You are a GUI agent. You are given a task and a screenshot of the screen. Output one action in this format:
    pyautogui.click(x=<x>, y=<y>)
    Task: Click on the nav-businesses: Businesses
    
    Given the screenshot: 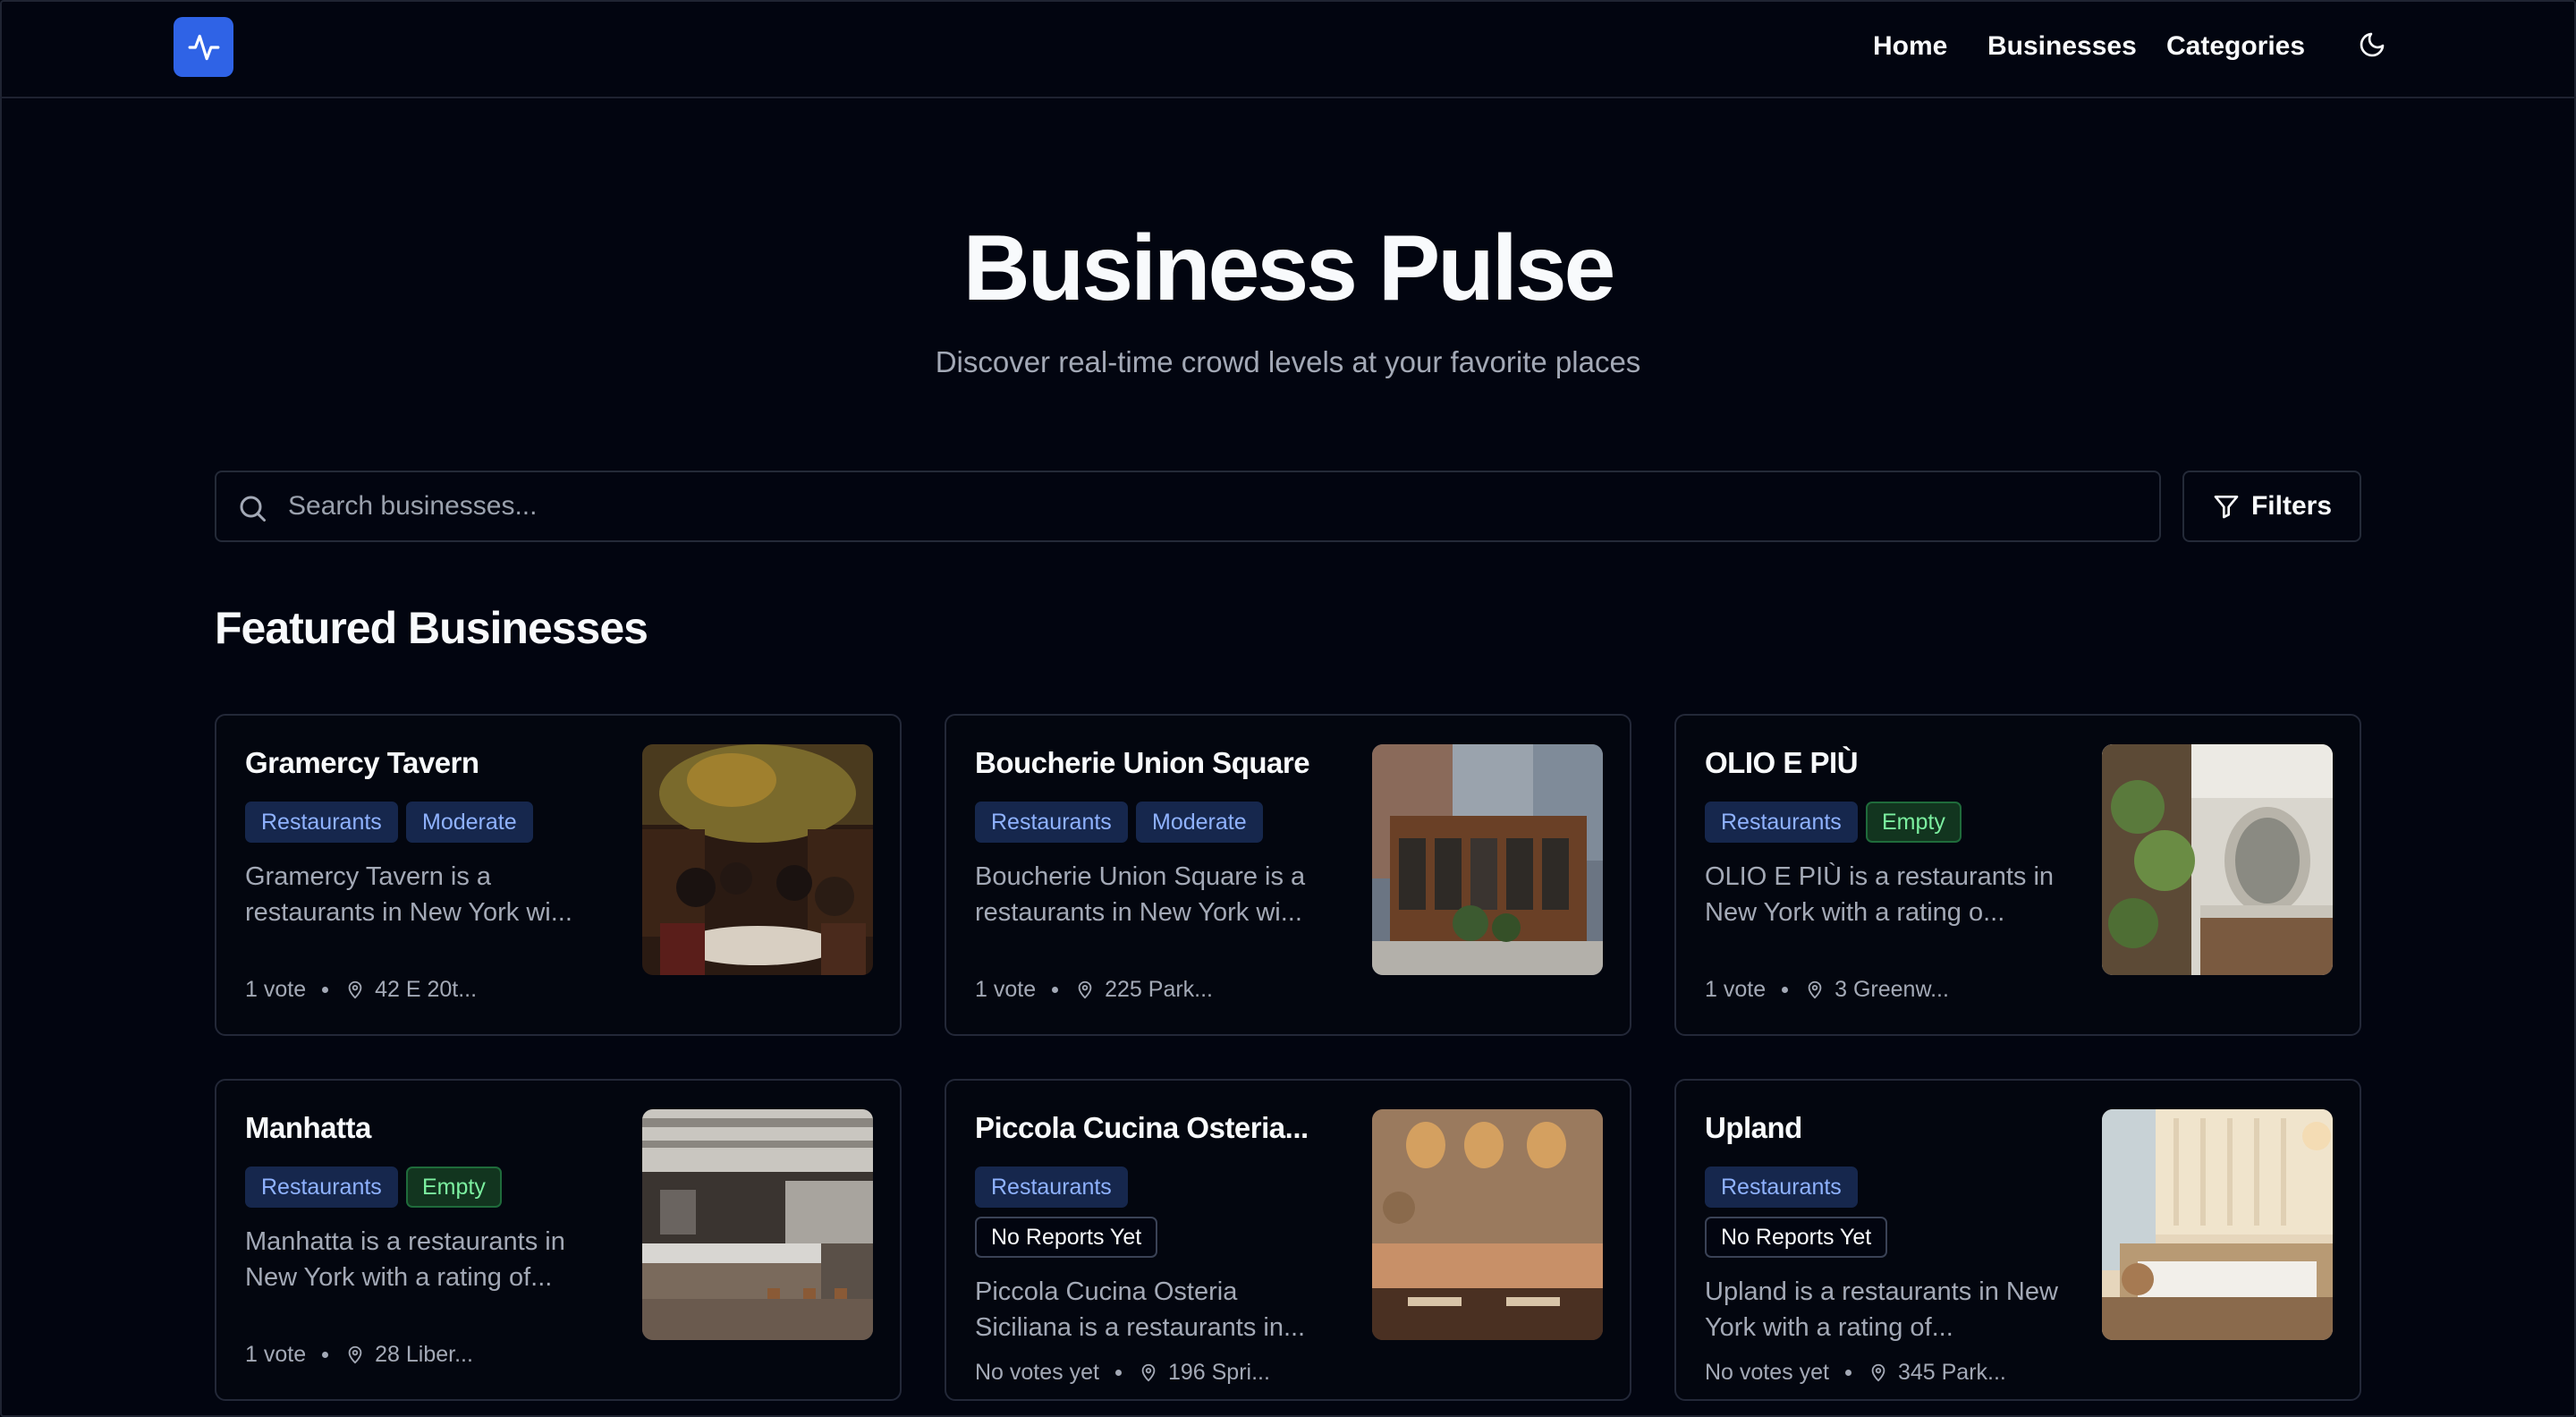 What is the action you would take?
    pyautogui.click(x=2062, y=46)
    